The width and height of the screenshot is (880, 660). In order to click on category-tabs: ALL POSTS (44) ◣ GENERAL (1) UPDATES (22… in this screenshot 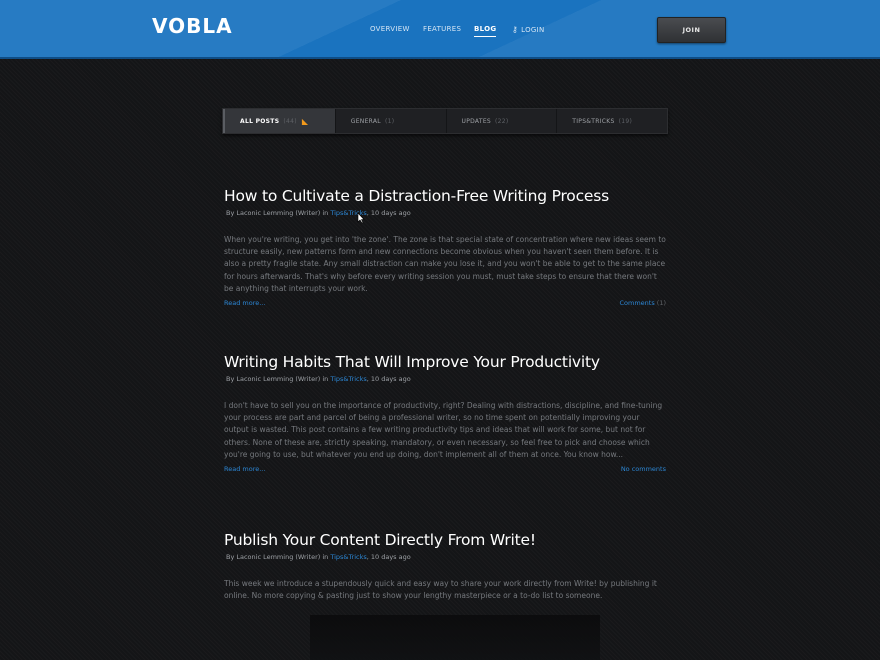, I will do `click(445, 121)`.